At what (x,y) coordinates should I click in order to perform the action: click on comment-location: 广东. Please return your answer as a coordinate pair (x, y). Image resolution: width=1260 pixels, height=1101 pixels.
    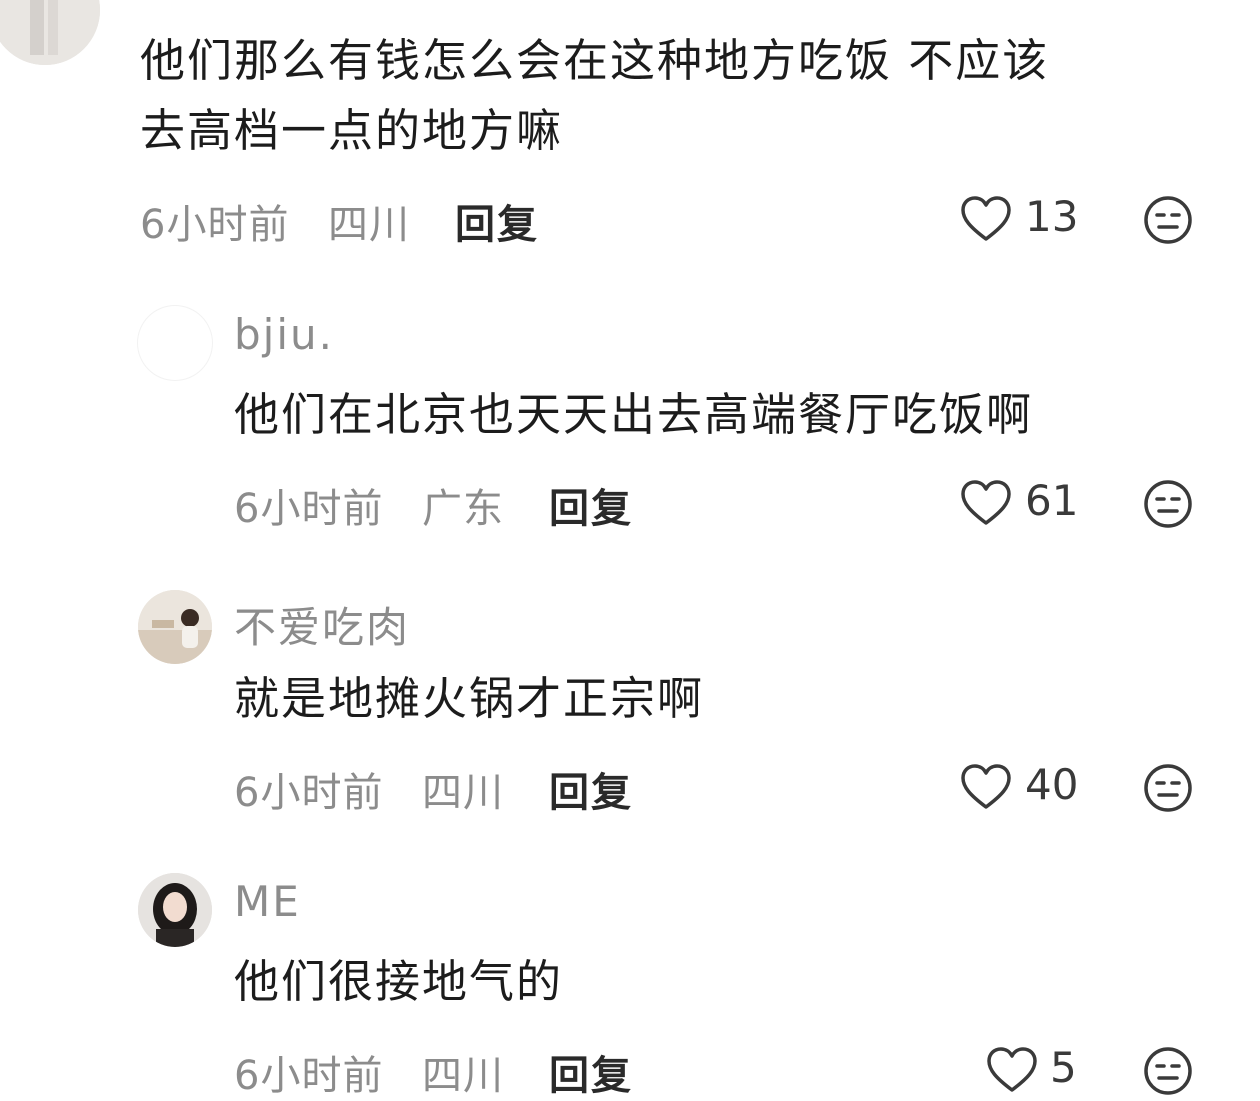
    Looking at the image, I should click on (463, 509).